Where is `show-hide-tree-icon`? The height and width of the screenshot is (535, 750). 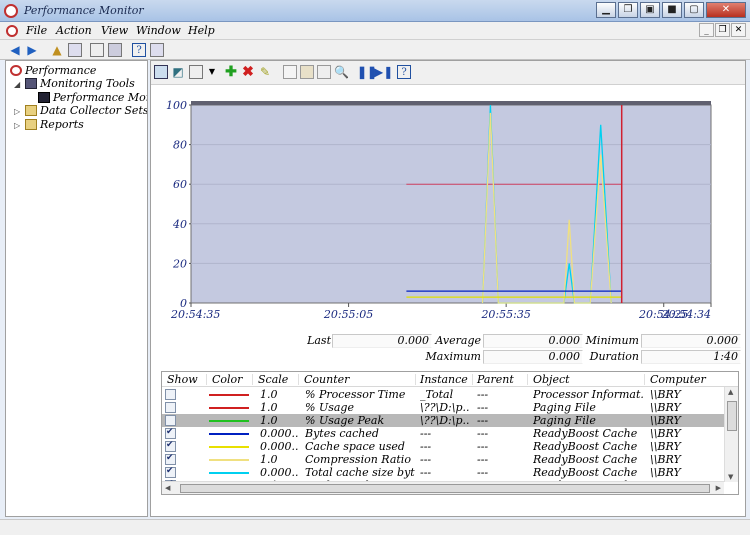 show-hide-tree-icon is located at coordinates (75, 50).